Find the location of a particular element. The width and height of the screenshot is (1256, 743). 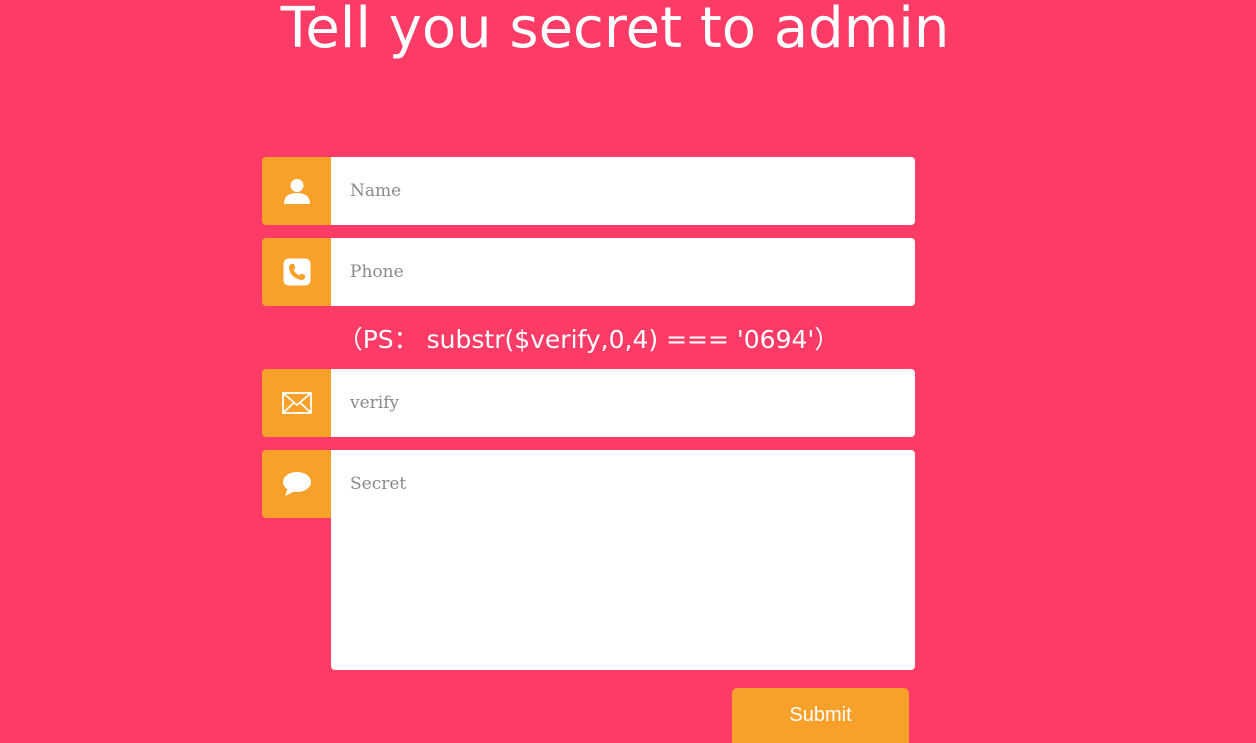

phone-row is located at coordinates (588, 272).